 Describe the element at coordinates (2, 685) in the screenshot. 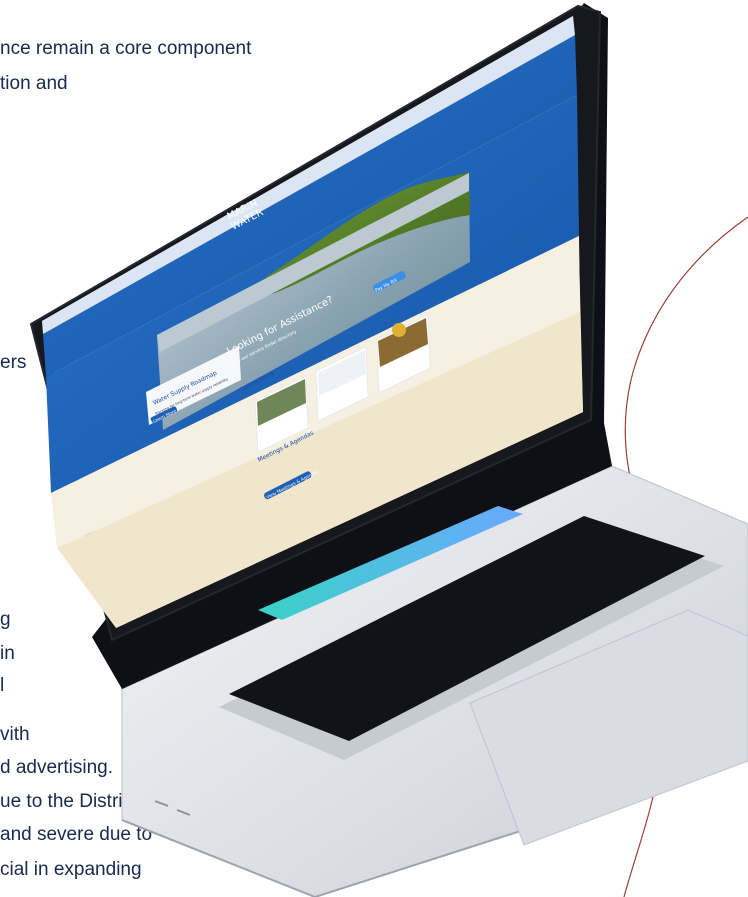

I see `text-line-6: l` at that location.